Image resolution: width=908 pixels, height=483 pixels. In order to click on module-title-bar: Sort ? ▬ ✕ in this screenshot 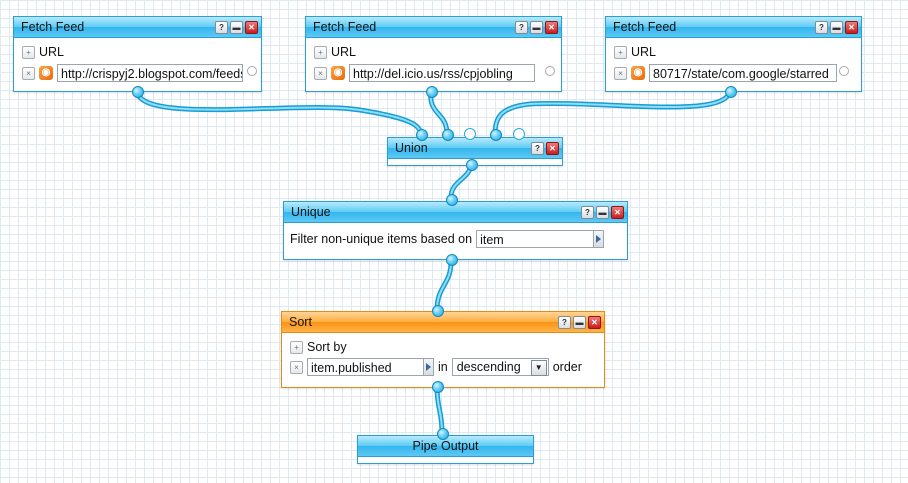, I will do `click(443, 322)`.